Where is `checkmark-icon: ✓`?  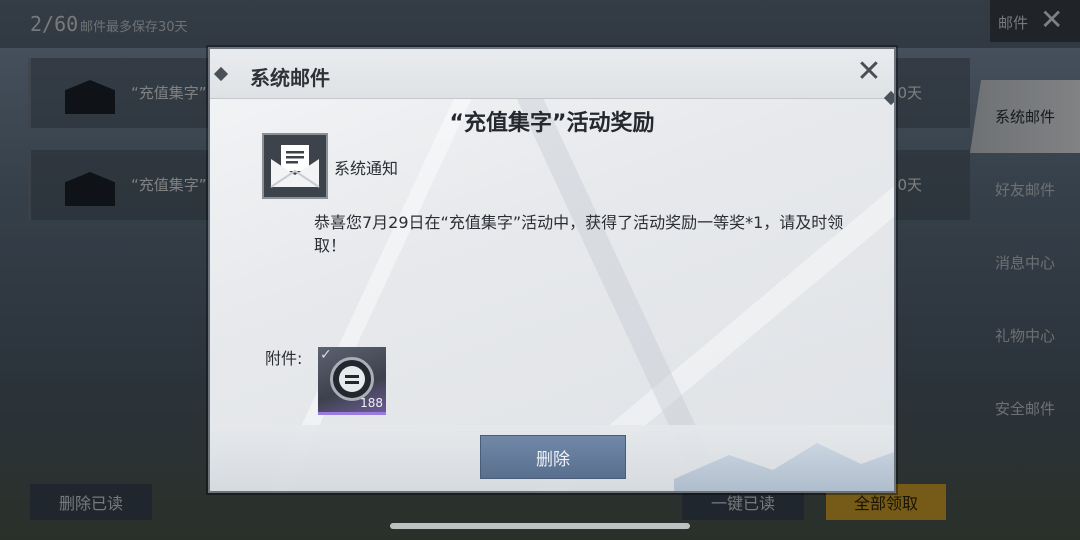
checkmark-icon: ✓ is located at coordinates (326, 355).